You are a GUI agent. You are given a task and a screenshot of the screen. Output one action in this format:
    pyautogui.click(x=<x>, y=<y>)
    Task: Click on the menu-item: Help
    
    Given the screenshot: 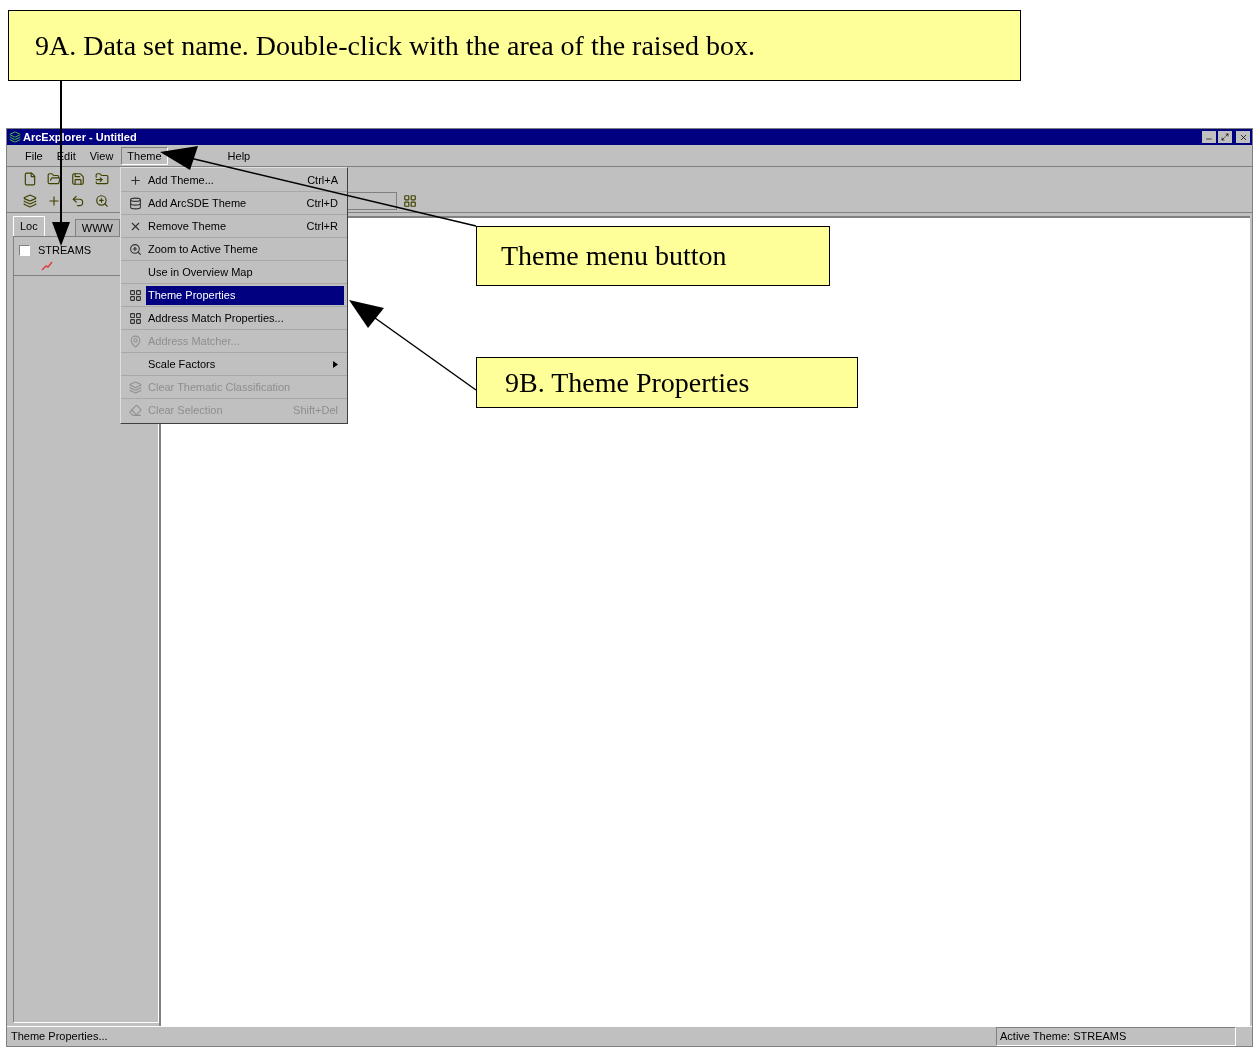 What is the action you would take?
    pyautogui.click(x=239, y=155)
    